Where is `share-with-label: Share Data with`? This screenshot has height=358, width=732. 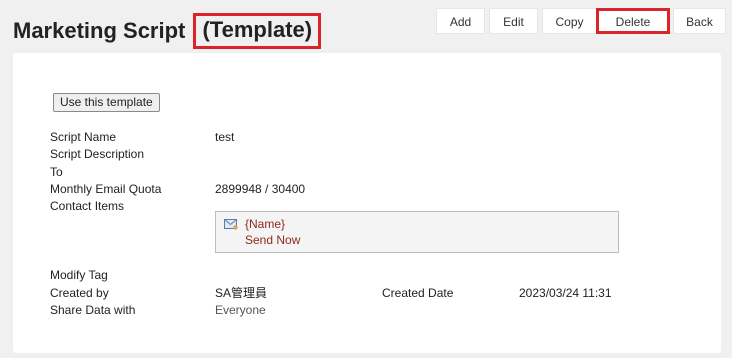 share-with-label: Share Data with is located at coordinates (93, 310).